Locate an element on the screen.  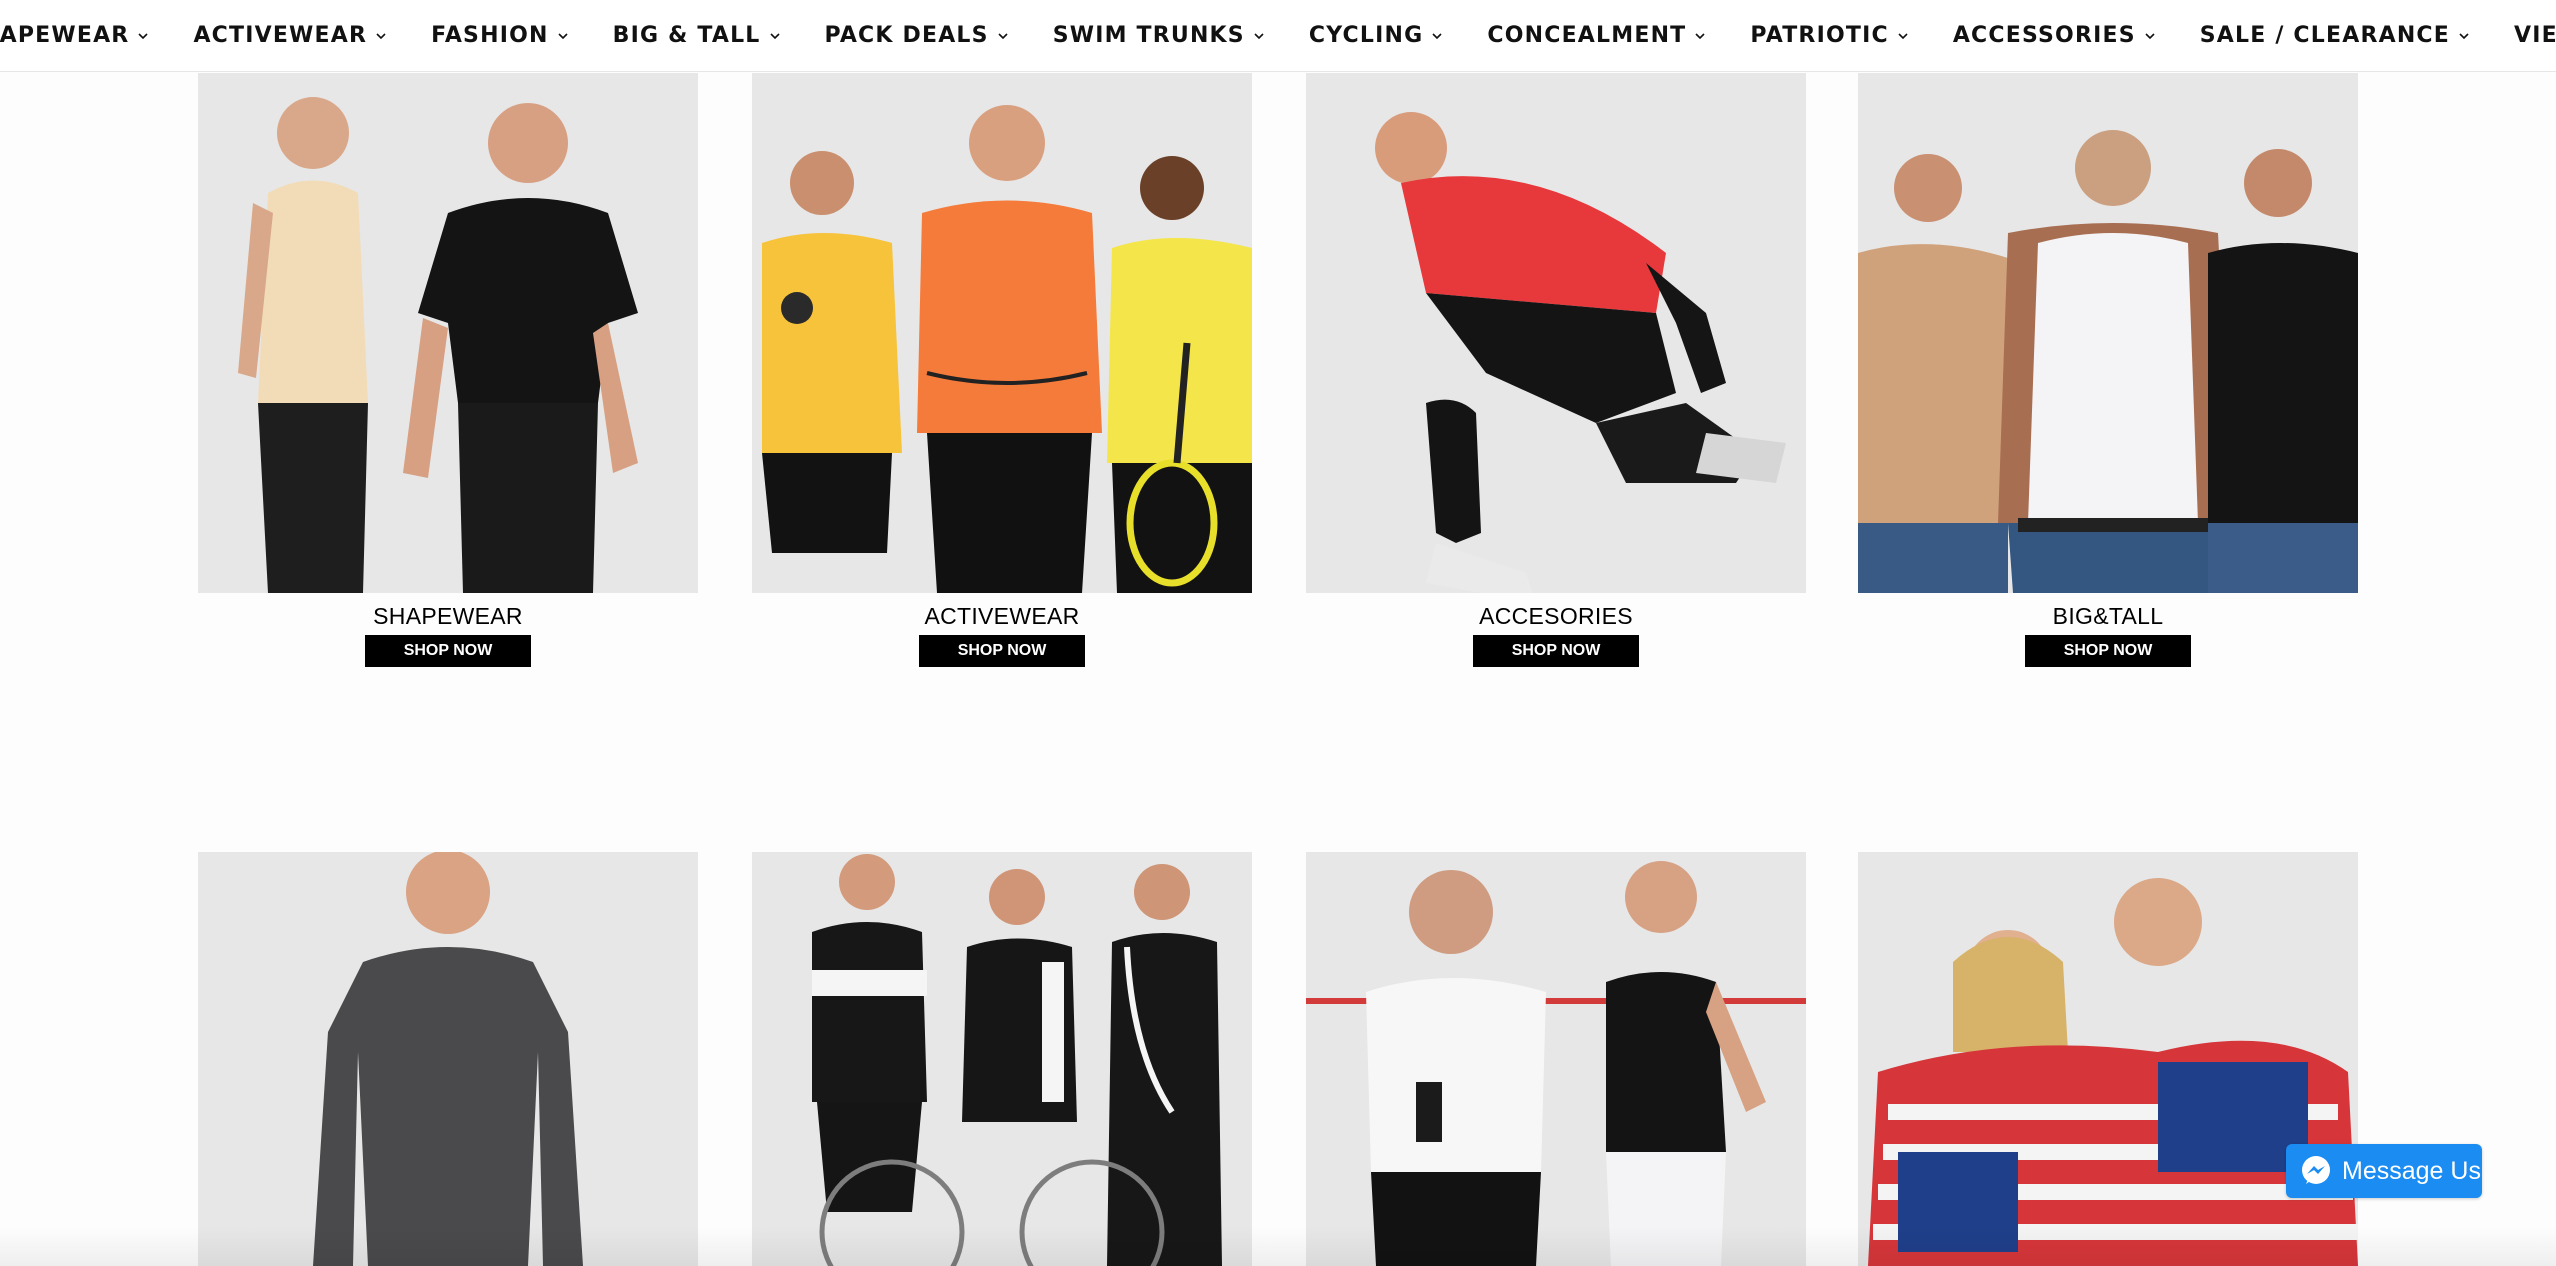
man-long-sleeve-photo is located at coordinates (448, 1059).